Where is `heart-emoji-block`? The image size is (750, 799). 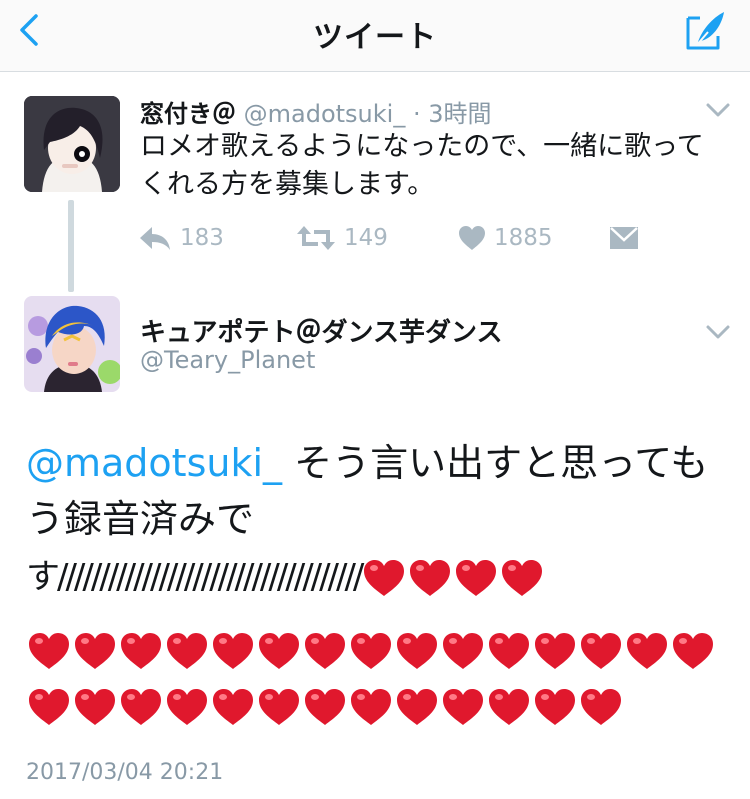 heart-emoji-block is located at coordinates (376, 676).